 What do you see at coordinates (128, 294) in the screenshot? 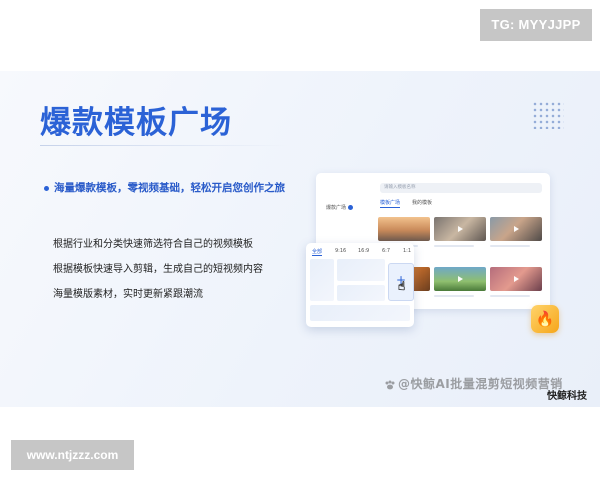
I see `feature-item: 海量模版素材，实时更新紧跟潮流` at bounding box center [128, 294].